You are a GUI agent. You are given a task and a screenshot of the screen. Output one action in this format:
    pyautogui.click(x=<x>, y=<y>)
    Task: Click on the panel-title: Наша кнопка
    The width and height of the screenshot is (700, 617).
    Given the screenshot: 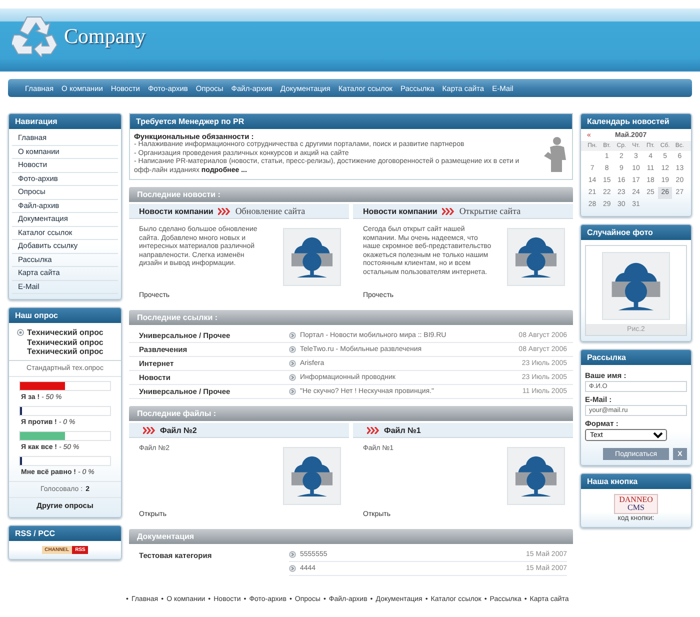 What is the action you would take?
    pyautogui.click(x=636, y=481)
    